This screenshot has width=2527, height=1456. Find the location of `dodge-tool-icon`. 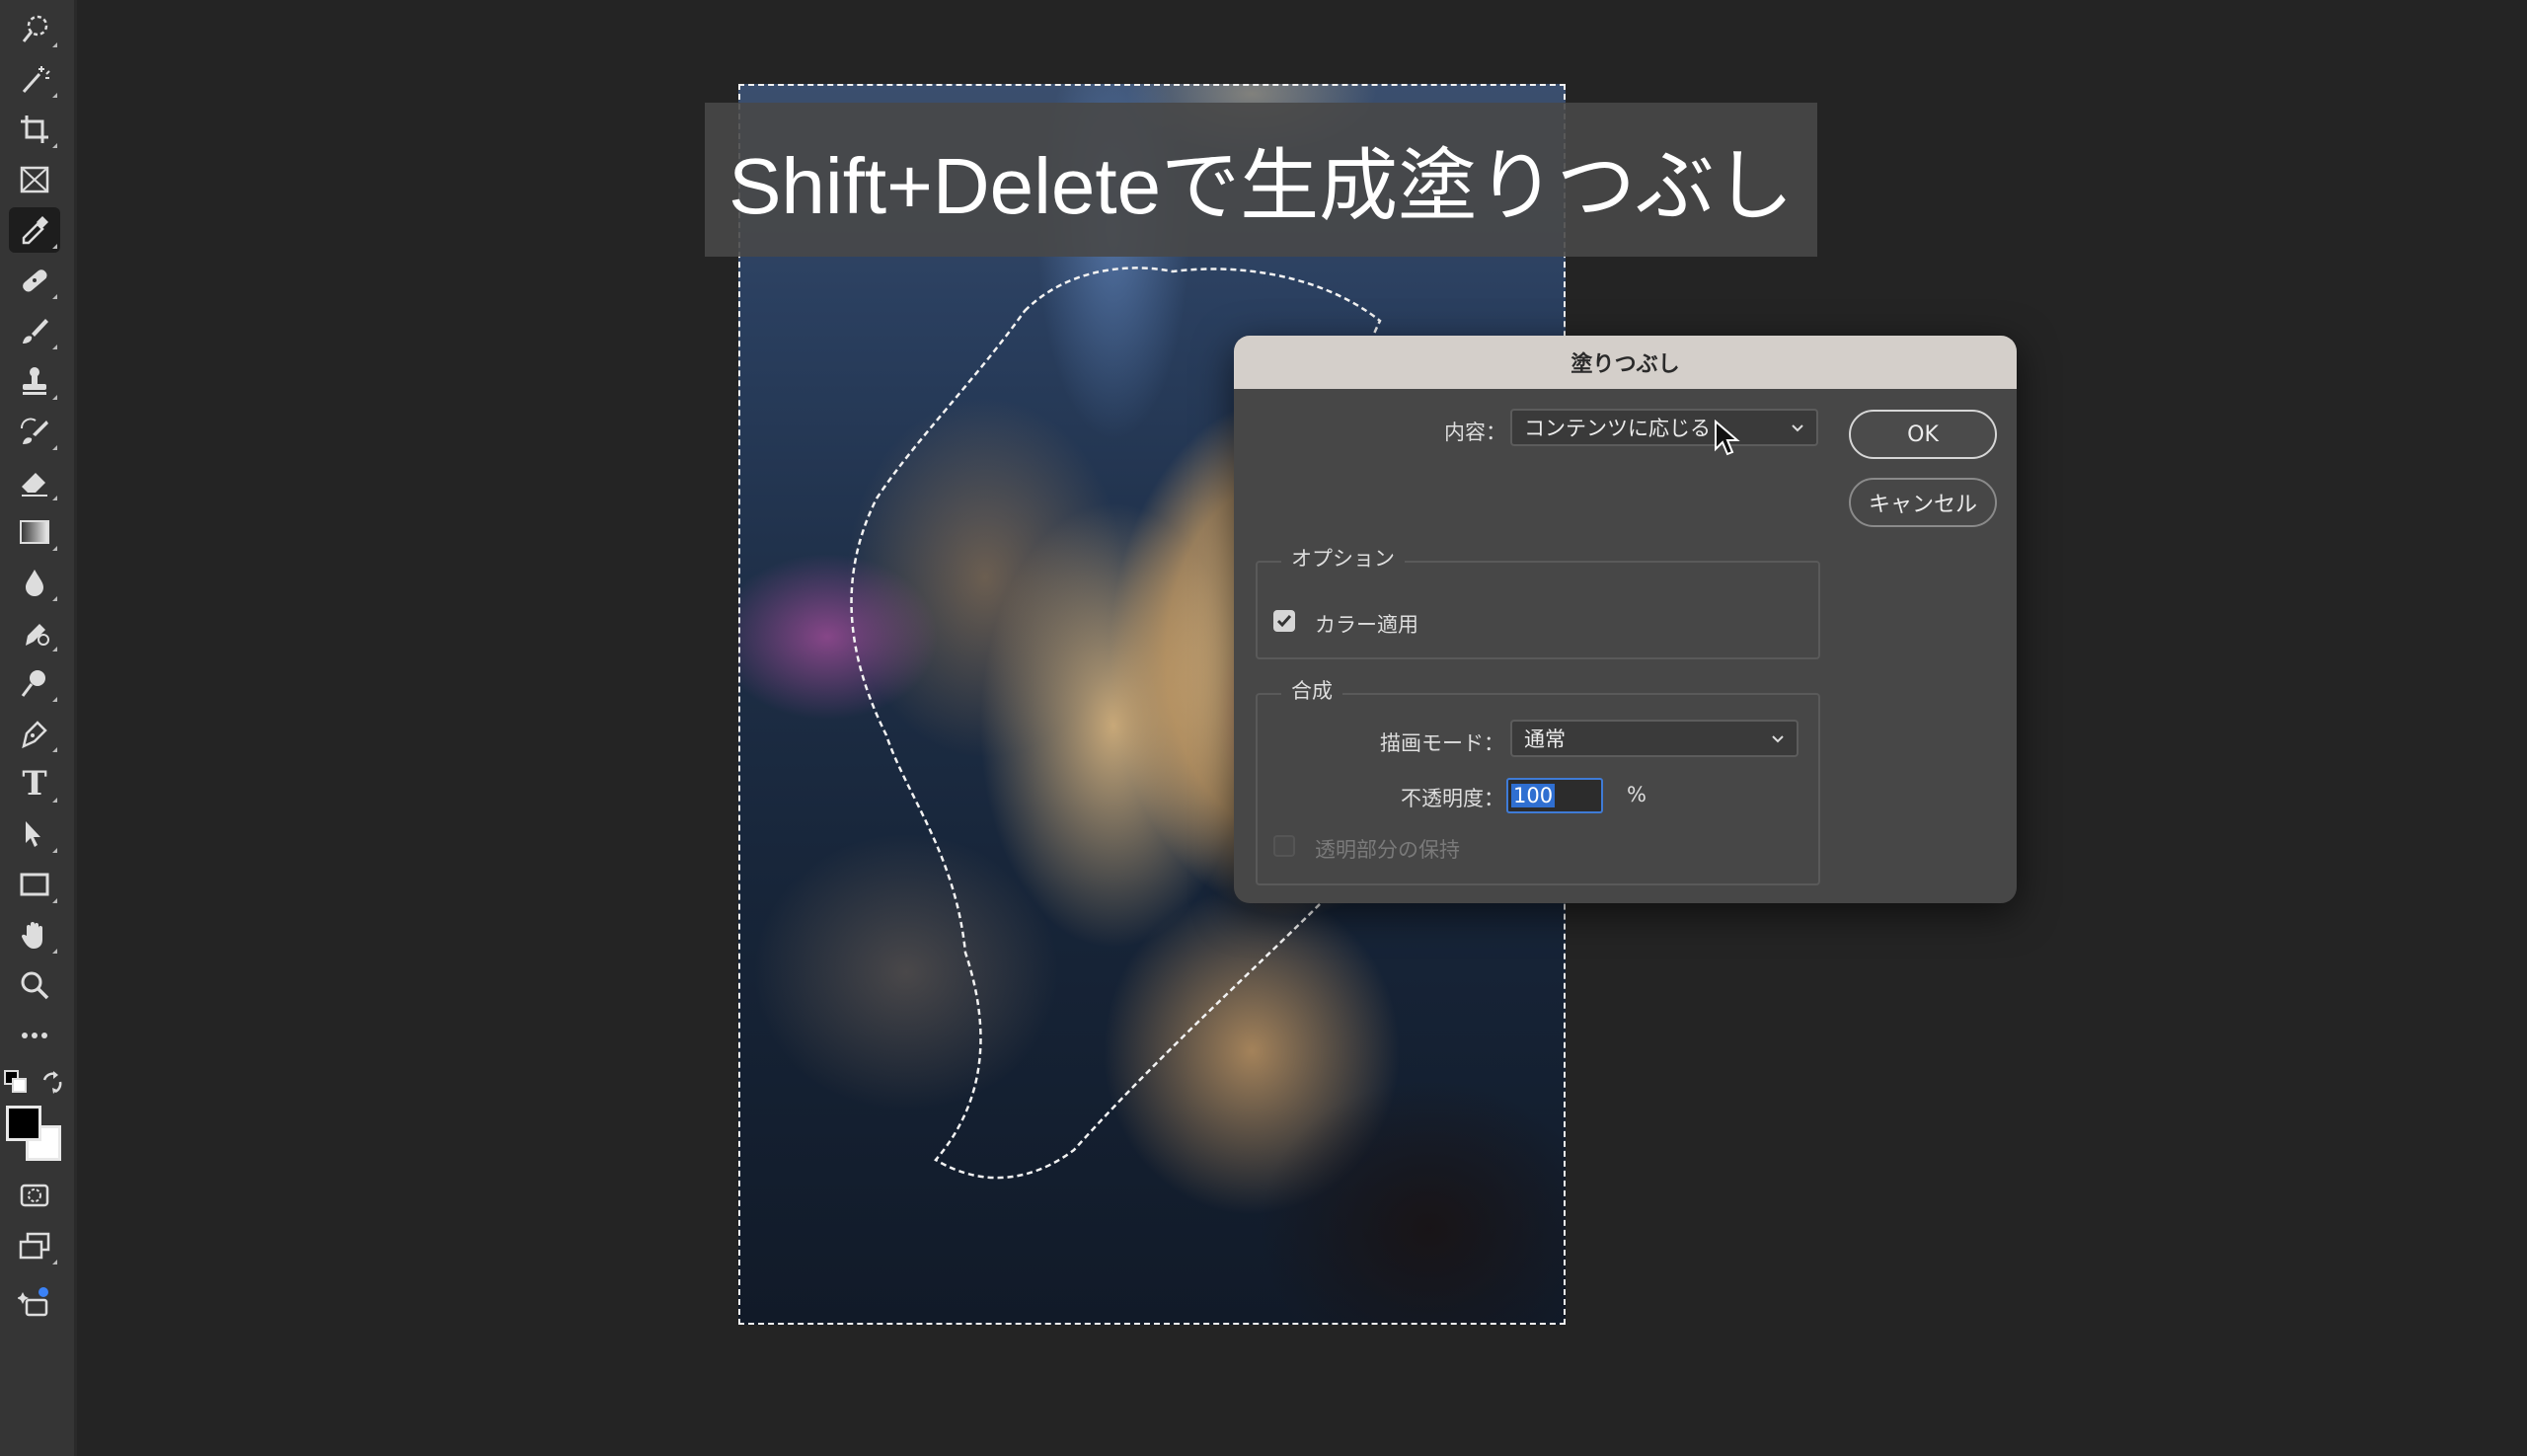

dodge-tool-icon is located at coordinates (34, 683).